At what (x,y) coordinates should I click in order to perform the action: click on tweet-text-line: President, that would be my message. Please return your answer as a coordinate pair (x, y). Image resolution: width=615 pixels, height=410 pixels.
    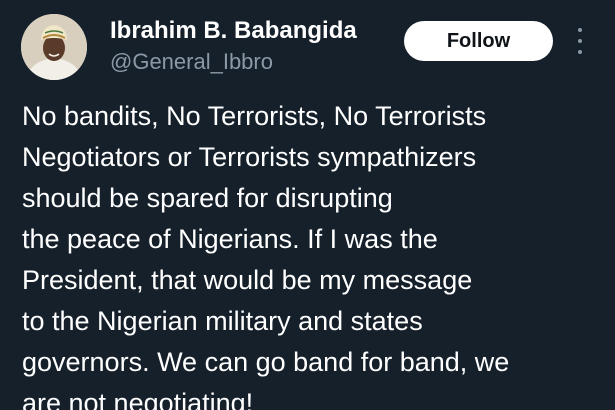
    Looking at the image, I should click on (247, 280).